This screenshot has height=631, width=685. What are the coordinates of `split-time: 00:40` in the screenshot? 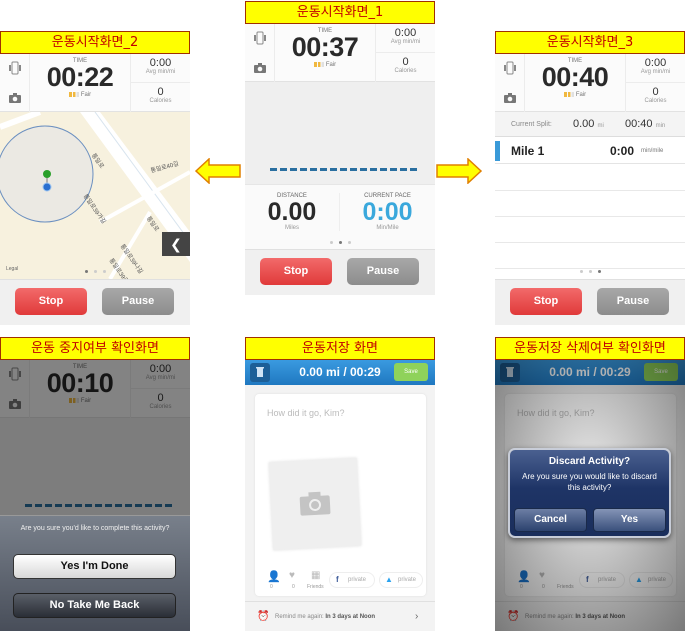 It's located at (639, 124).